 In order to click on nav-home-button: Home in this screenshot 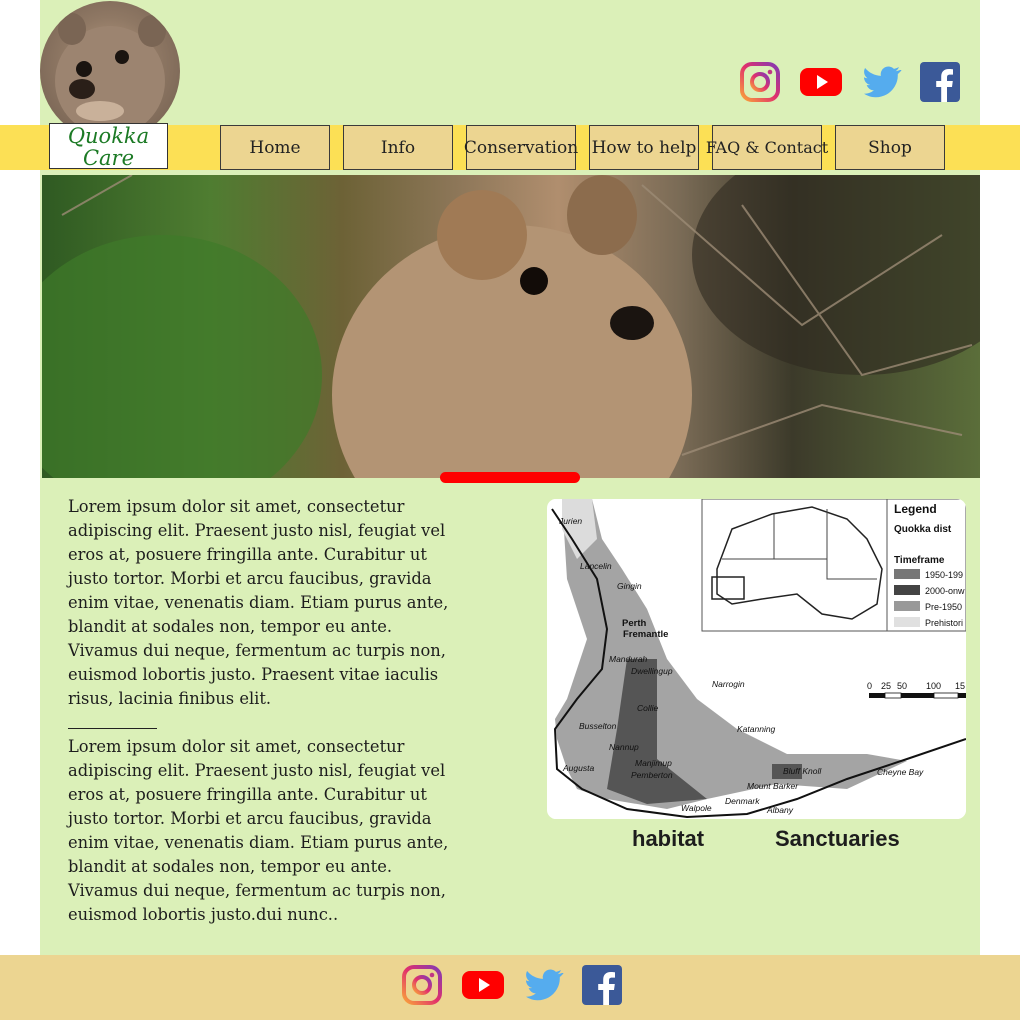, I will do `click(275, 147)`.